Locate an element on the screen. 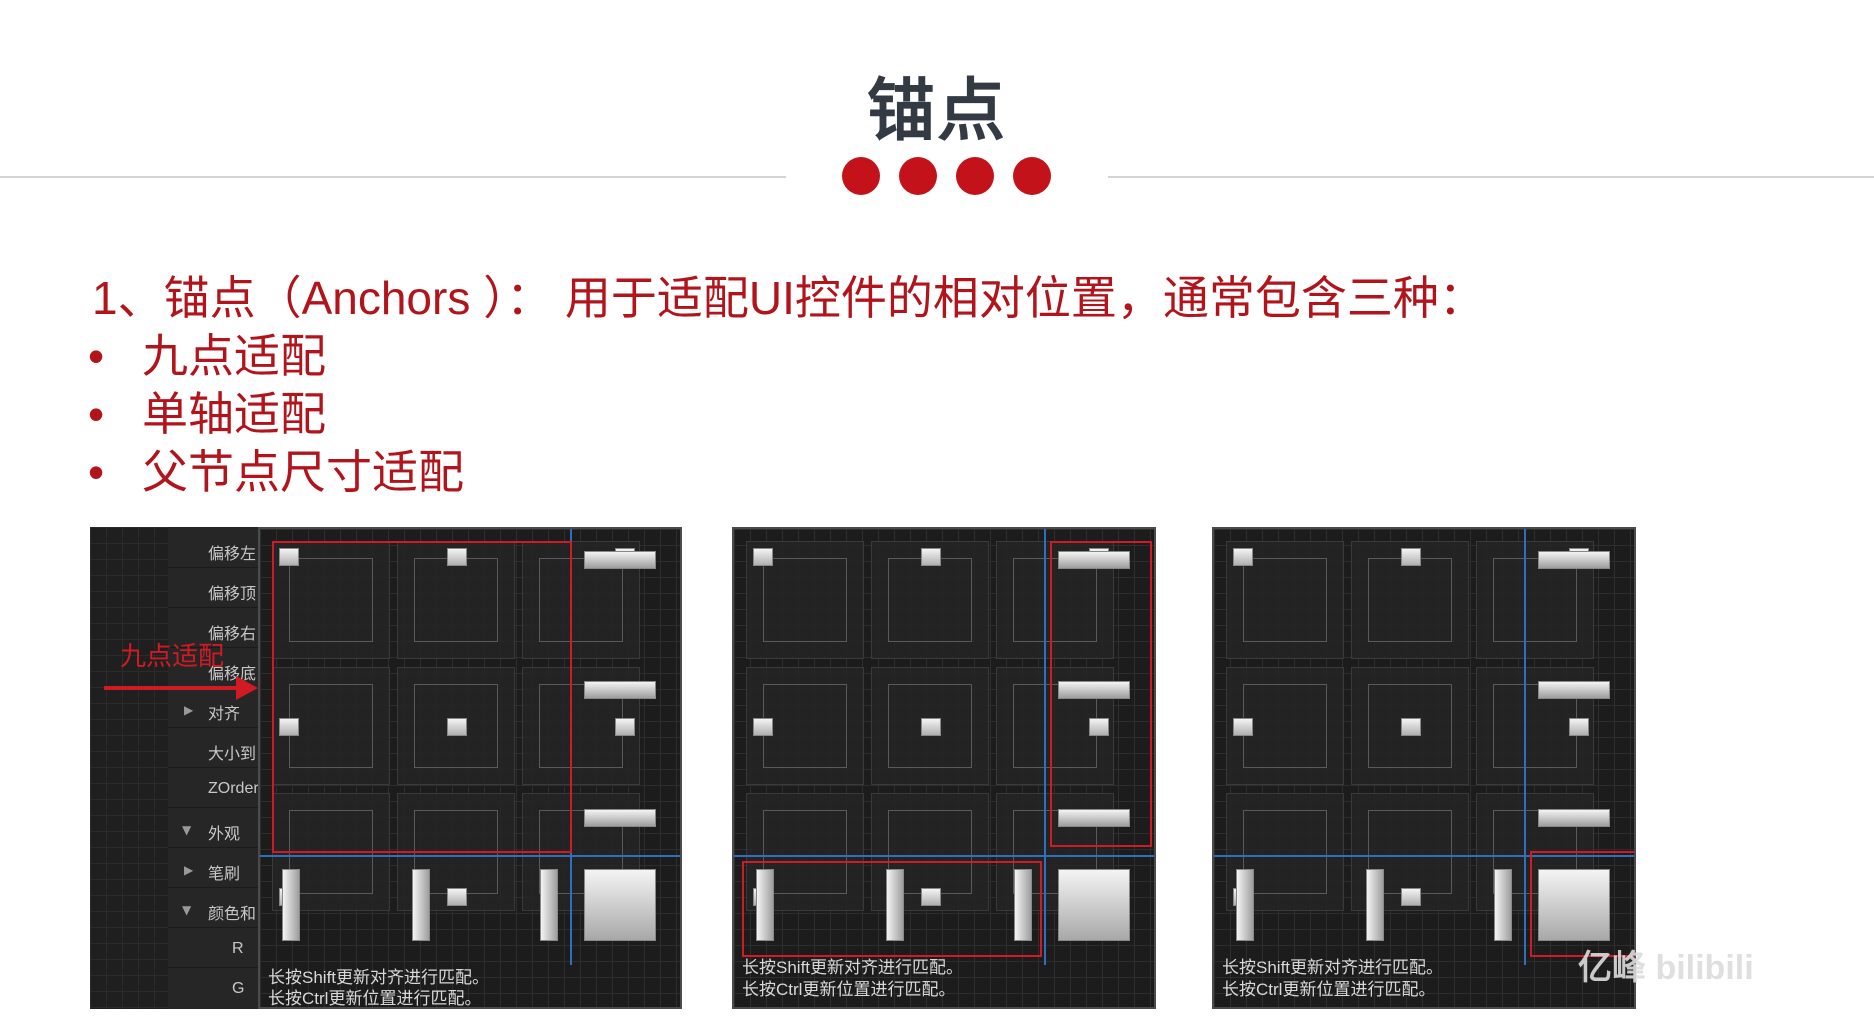 This screenshot has width=1874, height=1021. sidebar-gutter is located at coordinates (129, 768).